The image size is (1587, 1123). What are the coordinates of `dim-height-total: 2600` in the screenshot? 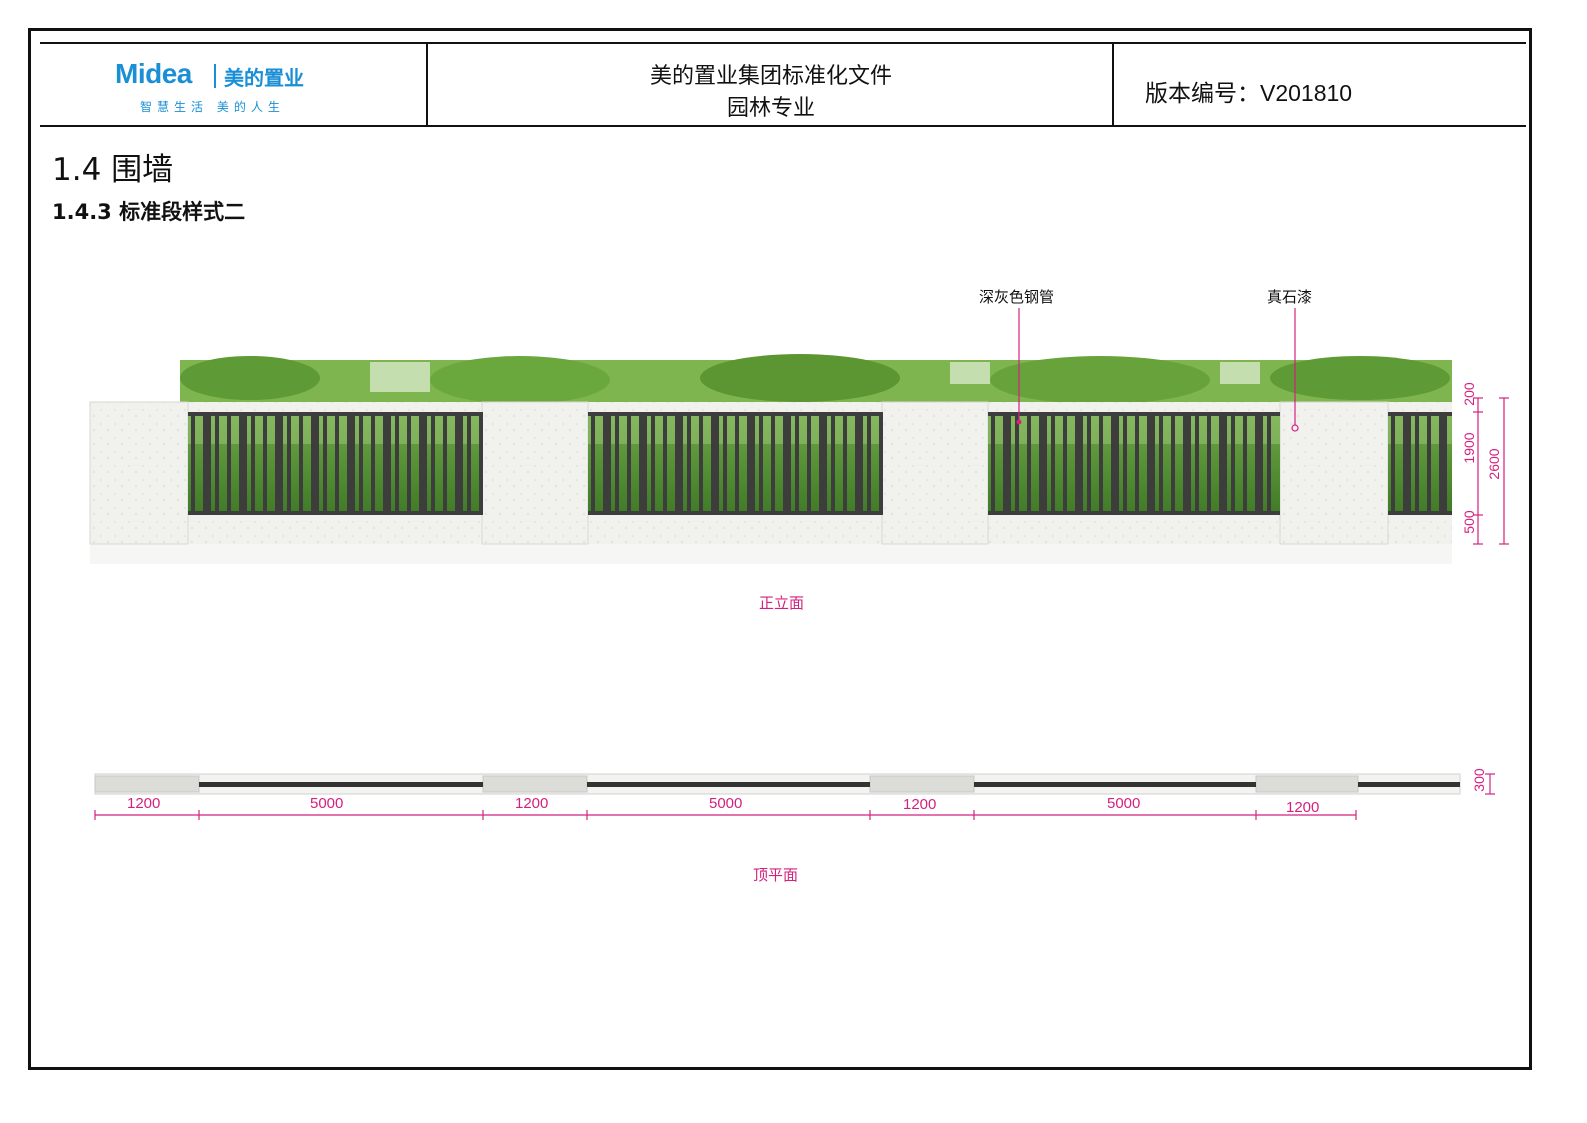 It's located at (1494, 464).